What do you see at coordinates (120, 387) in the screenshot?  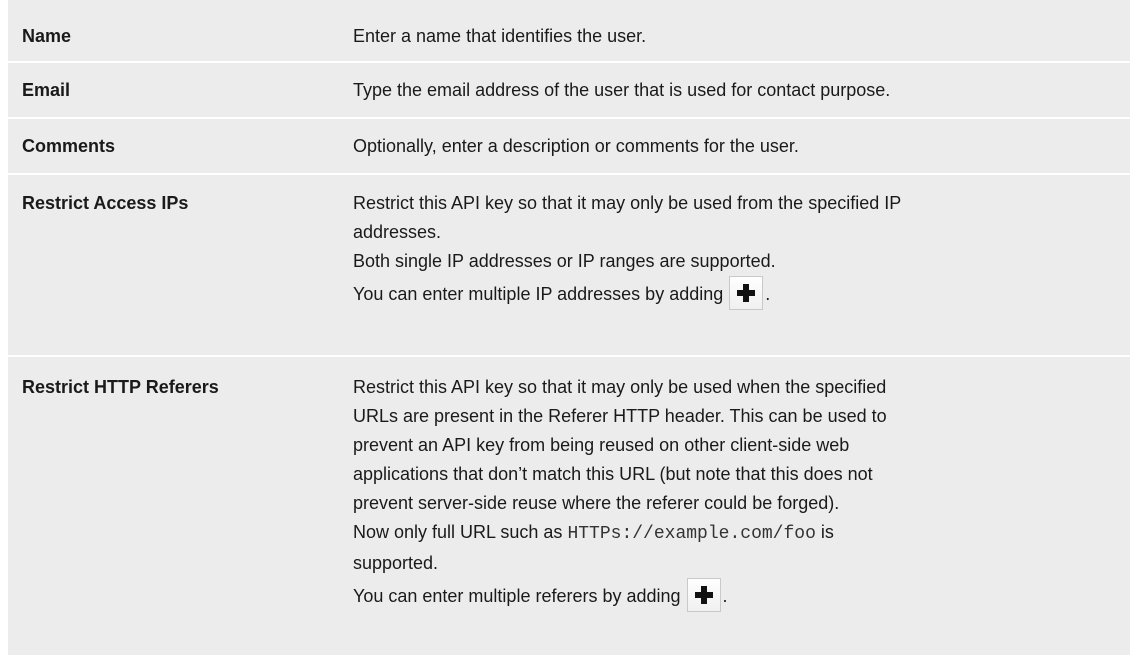 I see `field-name: Restrict HTTP Referers` at bounding box center [120, 387].